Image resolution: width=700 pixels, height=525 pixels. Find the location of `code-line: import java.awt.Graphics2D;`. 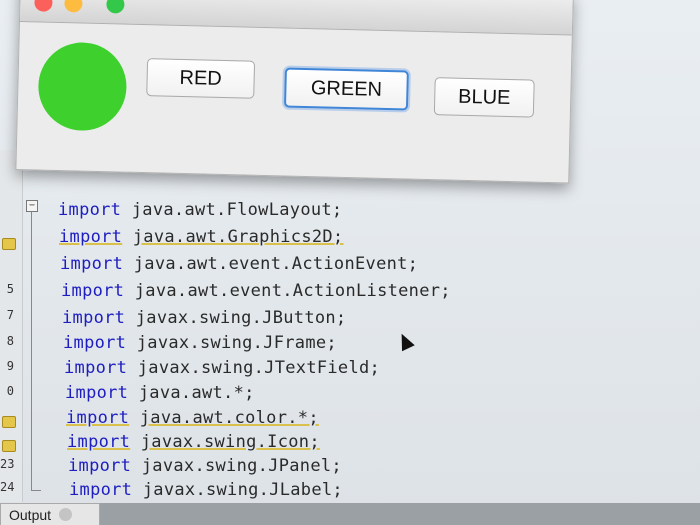

code-line: import java.awt.Graphics2D; is located at coordinates (201, 237).